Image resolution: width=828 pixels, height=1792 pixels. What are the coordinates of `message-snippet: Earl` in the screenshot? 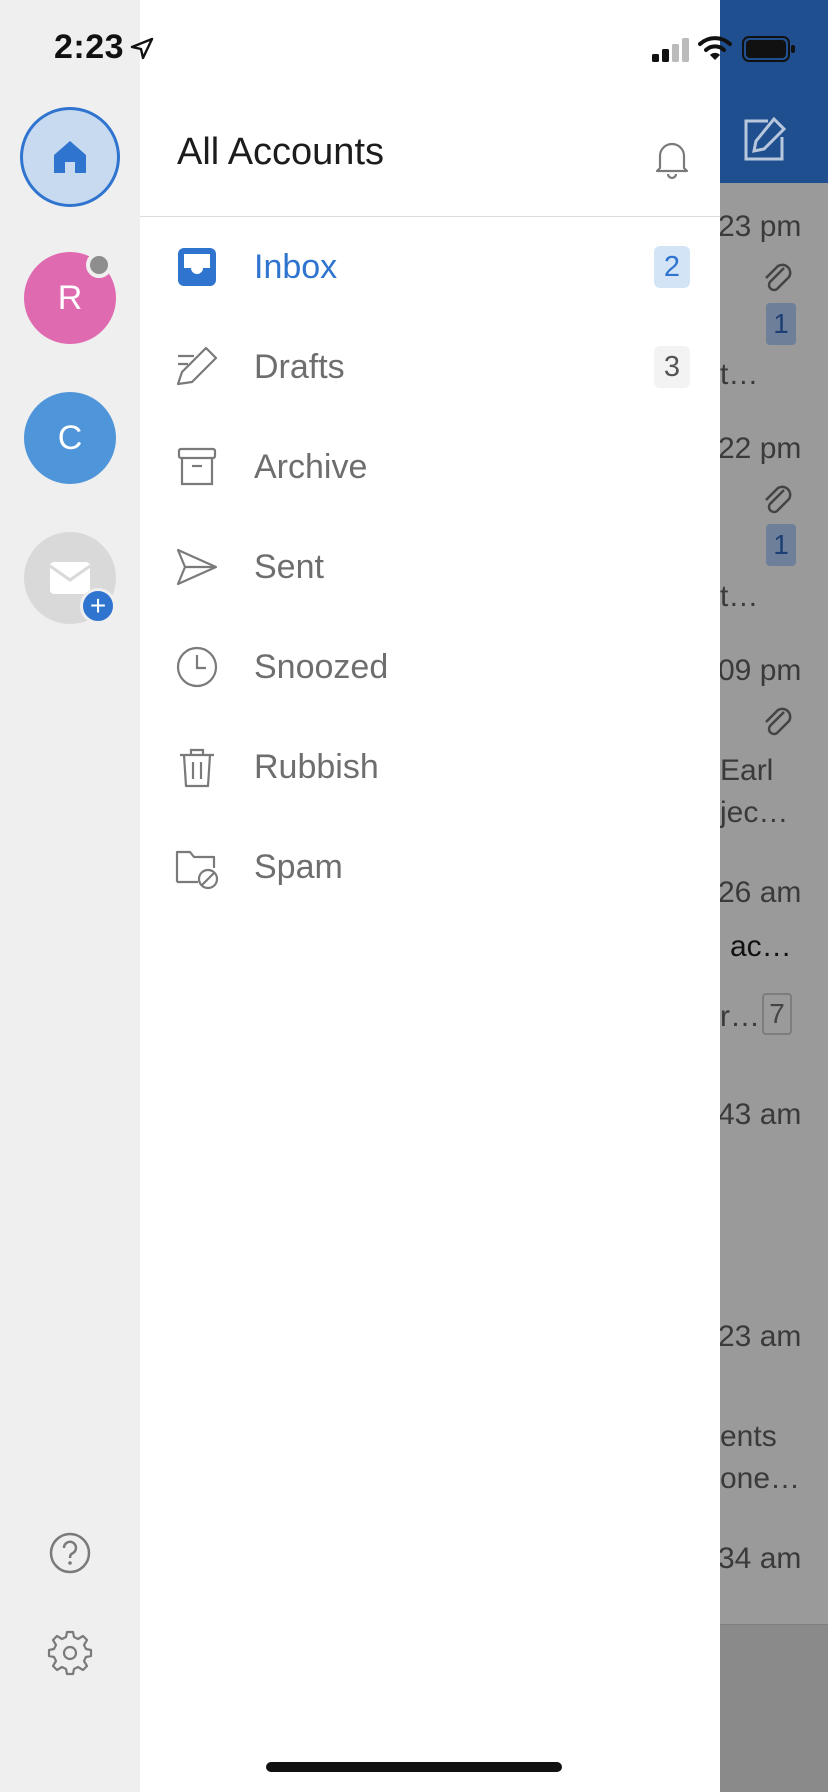 It's located at (747, 770).